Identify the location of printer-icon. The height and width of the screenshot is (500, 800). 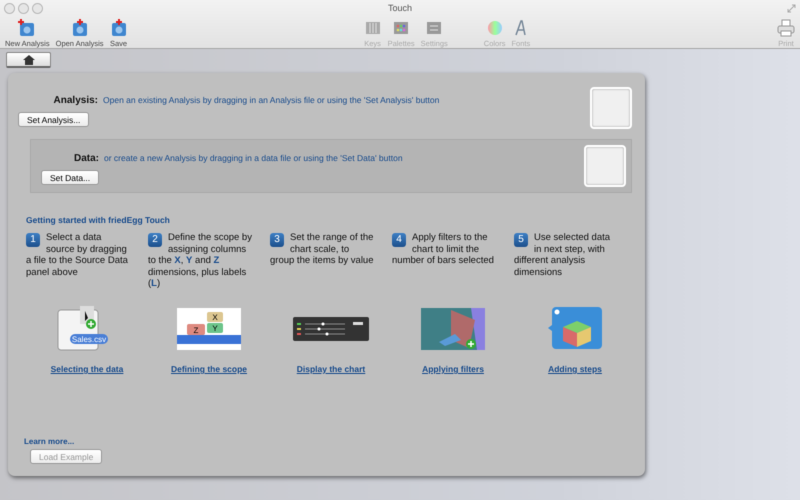
(786, 28).